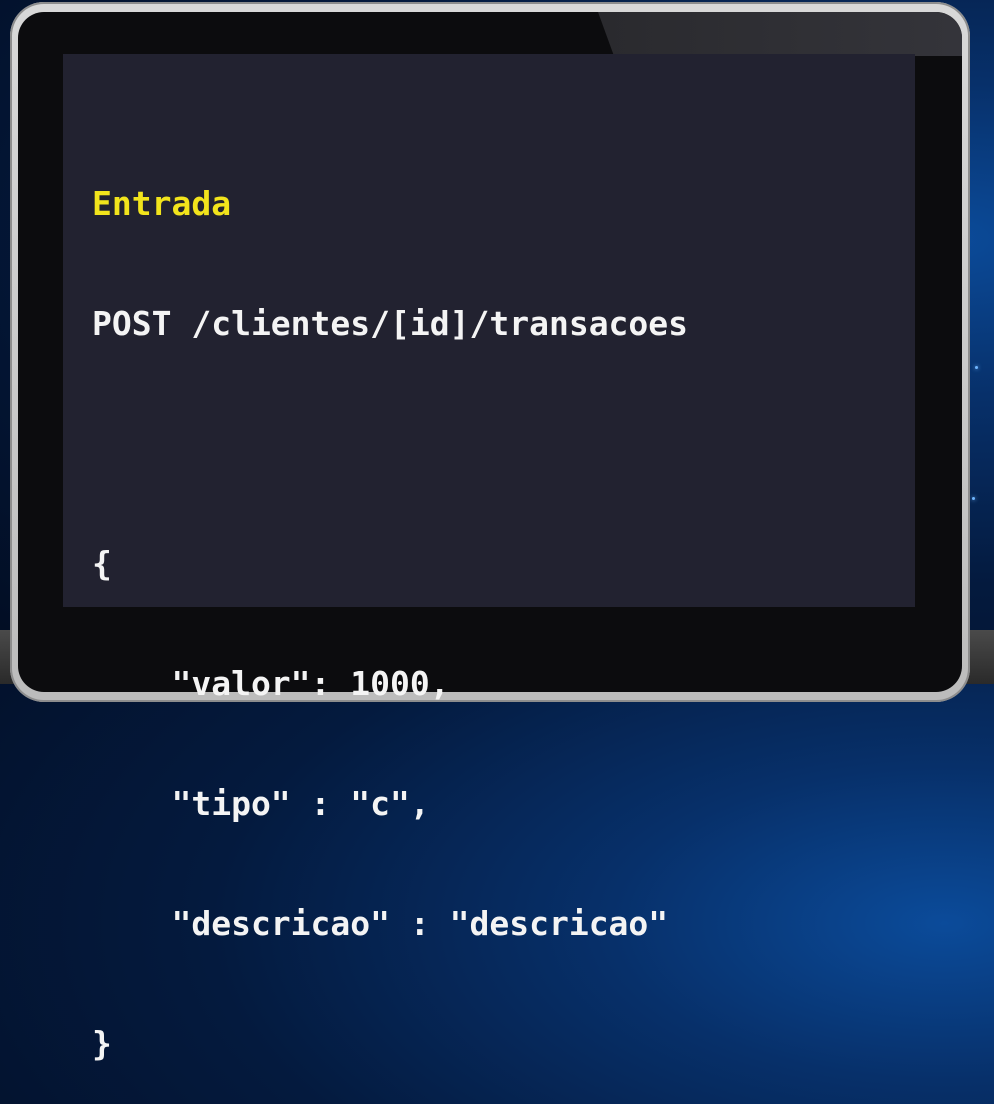 The image size is (994, 1104). What do you see at coordinates (271, 683) in the screenshot?
I see `json-line: "valor": 1000,` at bounding box center [271, 683].